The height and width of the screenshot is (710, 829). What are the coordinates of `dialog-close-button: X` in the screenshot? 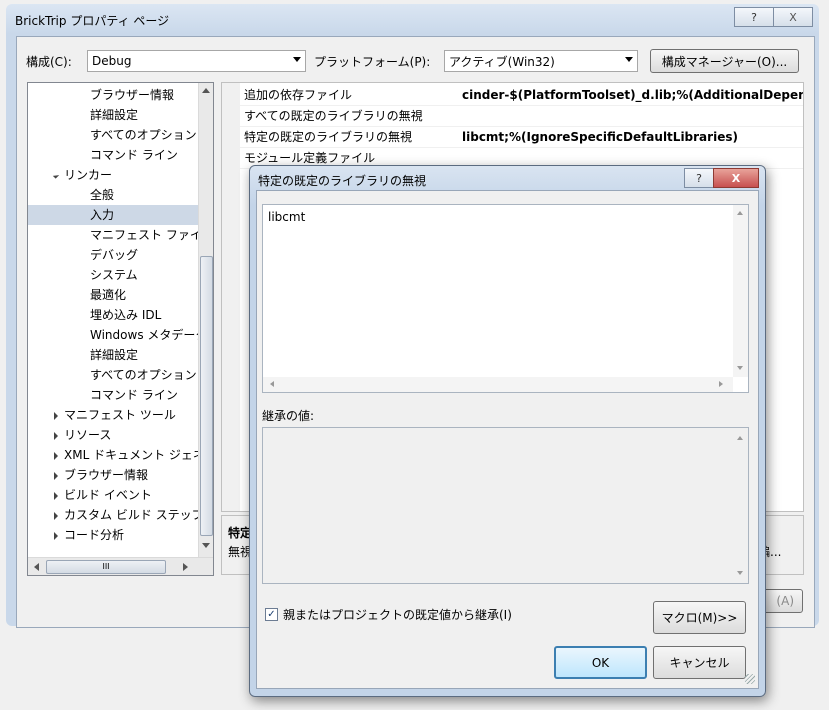 It's located at (736, 178).